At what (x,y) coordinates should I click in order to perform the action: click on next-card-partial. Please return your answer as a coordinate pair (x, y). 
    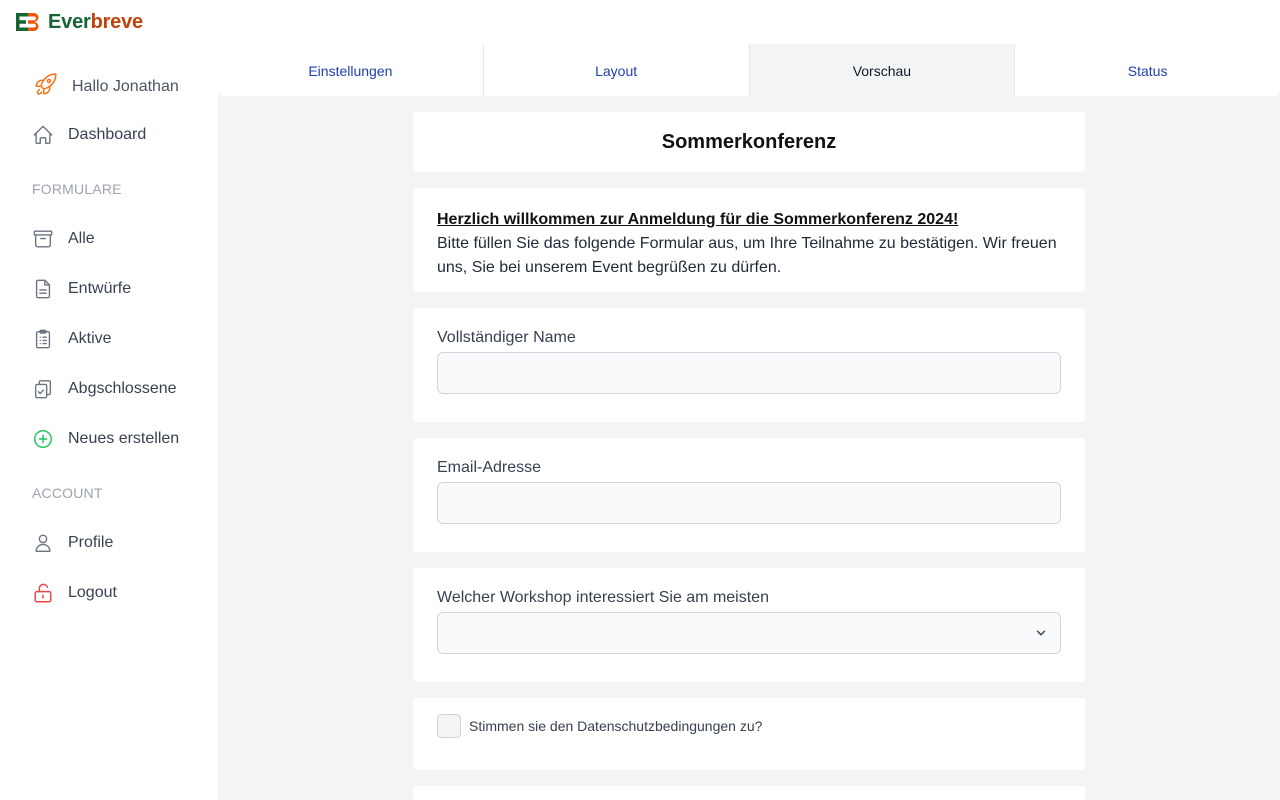
    Looking at the image, I should click on (749, 793).